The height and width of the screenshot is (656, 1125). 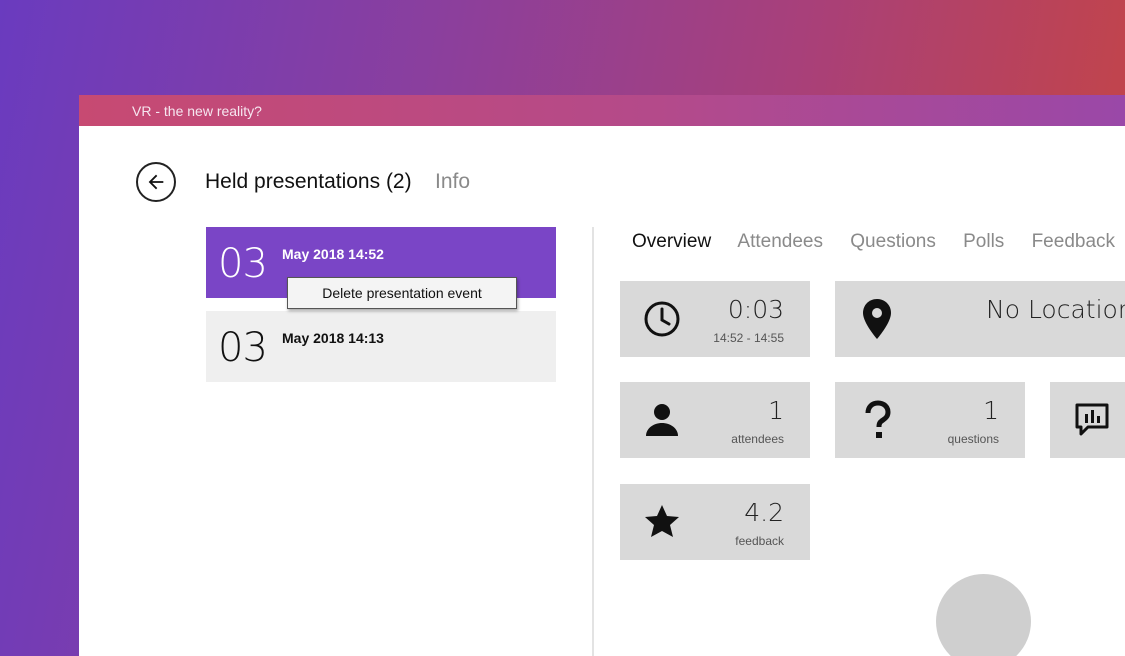 What do you see at coordinates (759, 541) in the screenshot?
I see `feedback-label: feedback` at bounding box center [759, 541].